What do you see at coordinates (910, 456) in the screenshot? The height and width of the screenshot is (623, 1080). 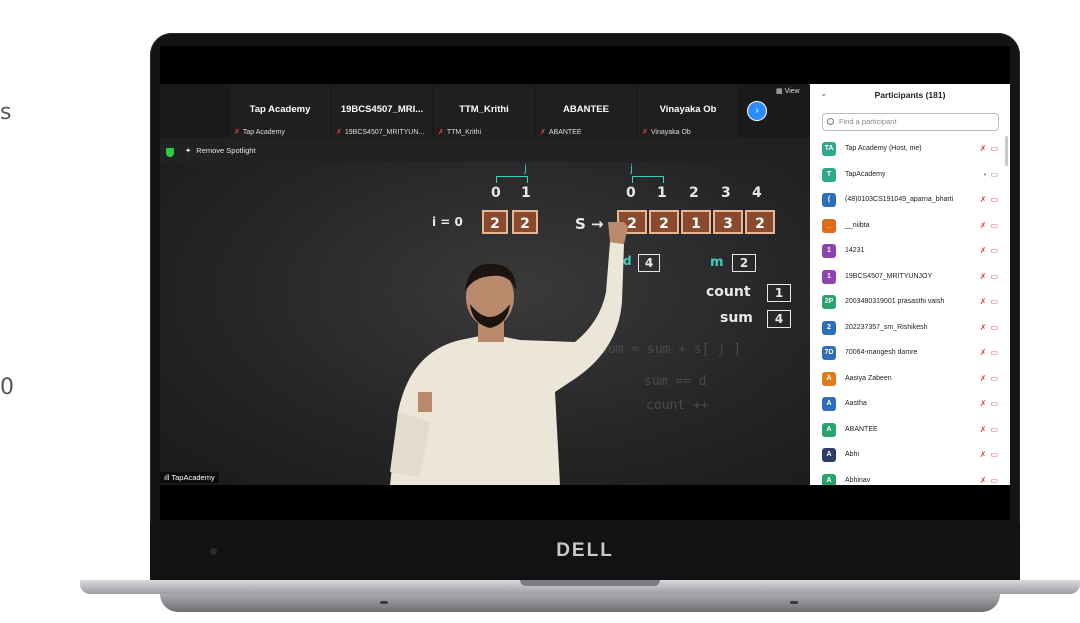 I see `participant-row: A Abhi ✗▭` at bounding box center [910, 456].